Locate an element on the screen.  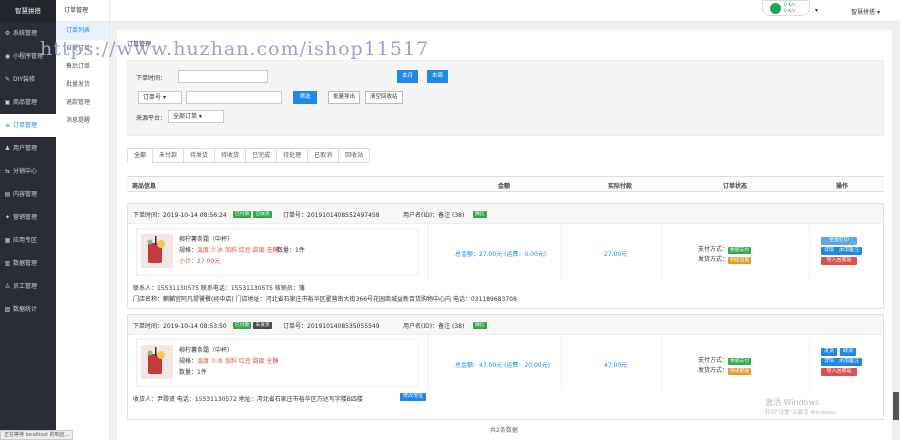
order-tabs: 全部 未付款 待发货 待收货 已完成 待处理 已取消 回收站 is located at coordinates (249, 155).